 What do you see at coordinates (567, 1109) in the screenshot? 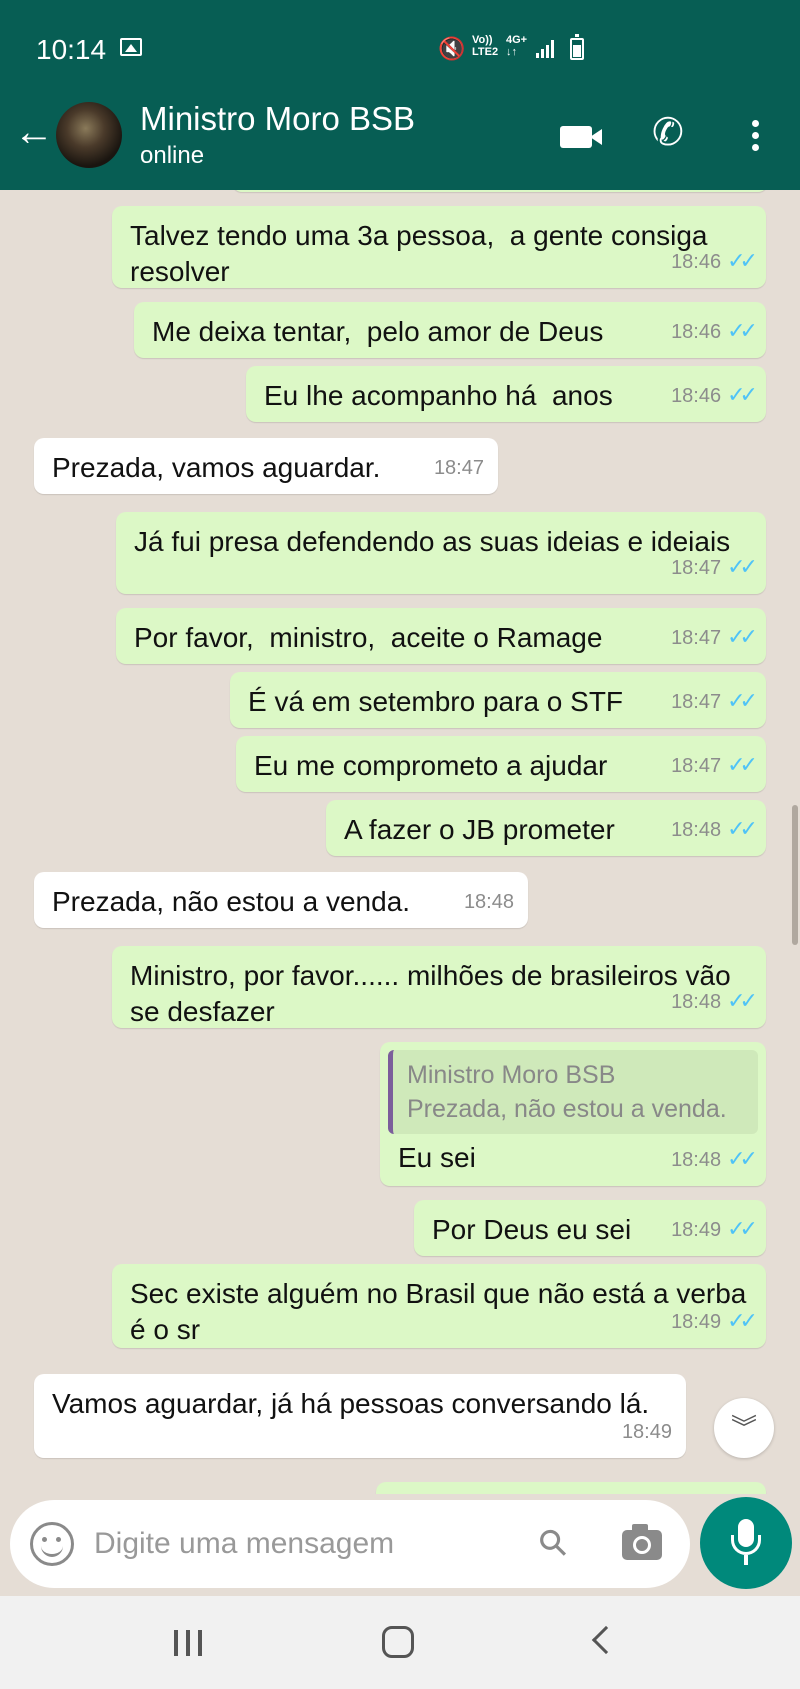
I see `quoted-text: Prezada, não estou a venda.` at bounding box center [567, 1109].